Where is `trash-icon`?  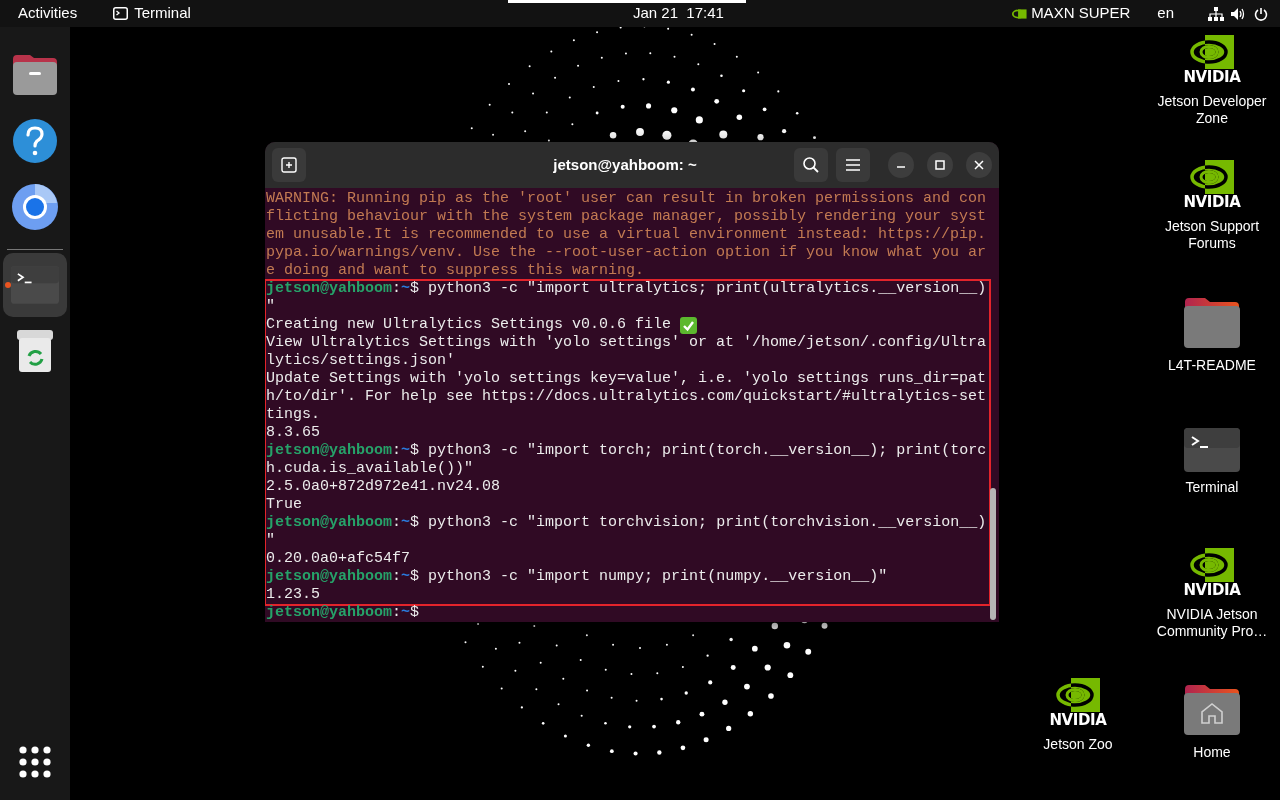 trash-icon is located at coordinates (35, 351).